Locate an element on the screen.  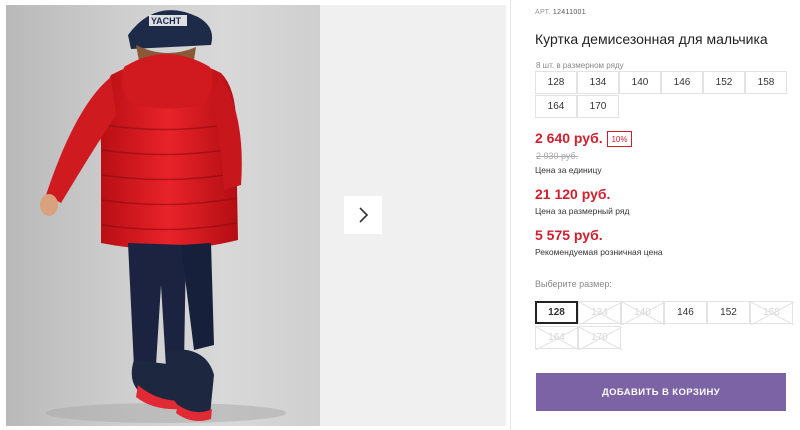
old-price: 2 930 руб. is located at coordinates (557, 156).